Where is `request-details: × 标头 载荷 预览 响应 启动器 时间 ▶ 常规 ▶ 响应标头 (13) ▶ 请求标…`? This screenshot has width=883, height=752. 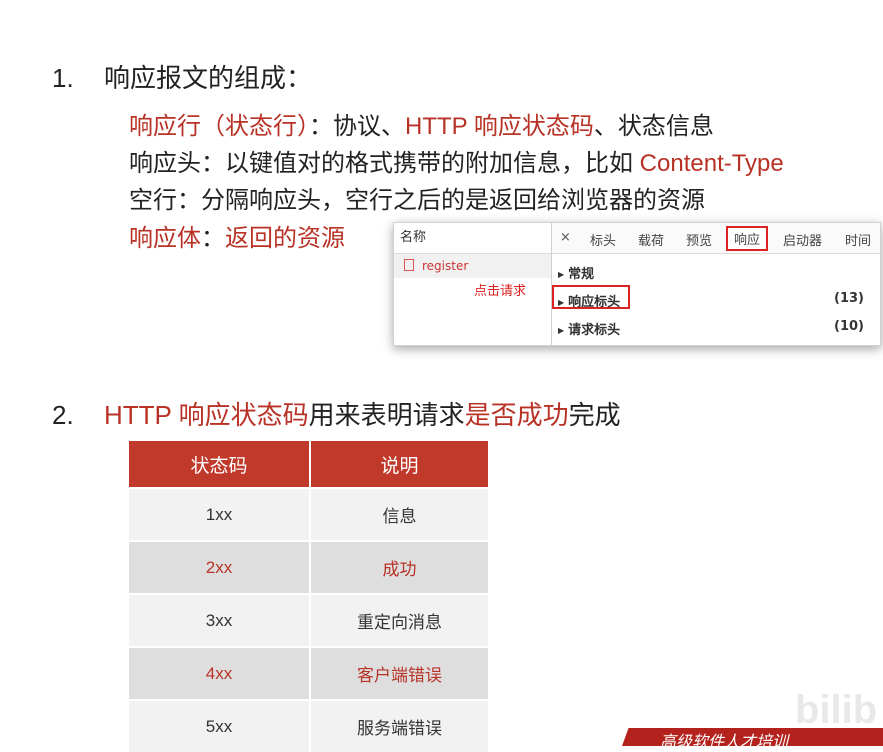
request-details: × 标头 载荷 预览 响应 启动器 时间 ▶ 常规 ▶ 响应标头 (13) ▶ 请求标… is located at coordinates (716, 284).